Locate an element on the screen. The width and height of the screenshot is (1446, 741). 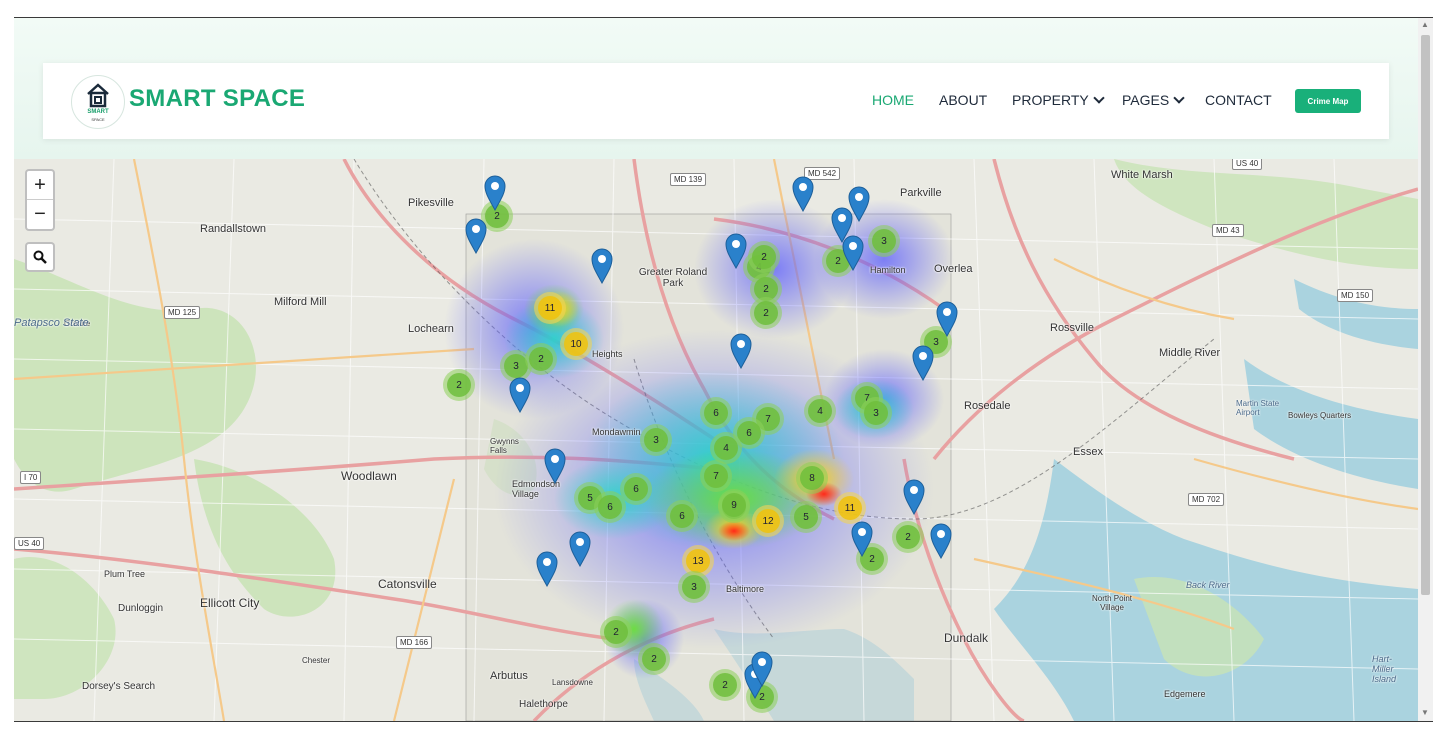
route-shield: MD 43 is located at coordinates (1228, 230).